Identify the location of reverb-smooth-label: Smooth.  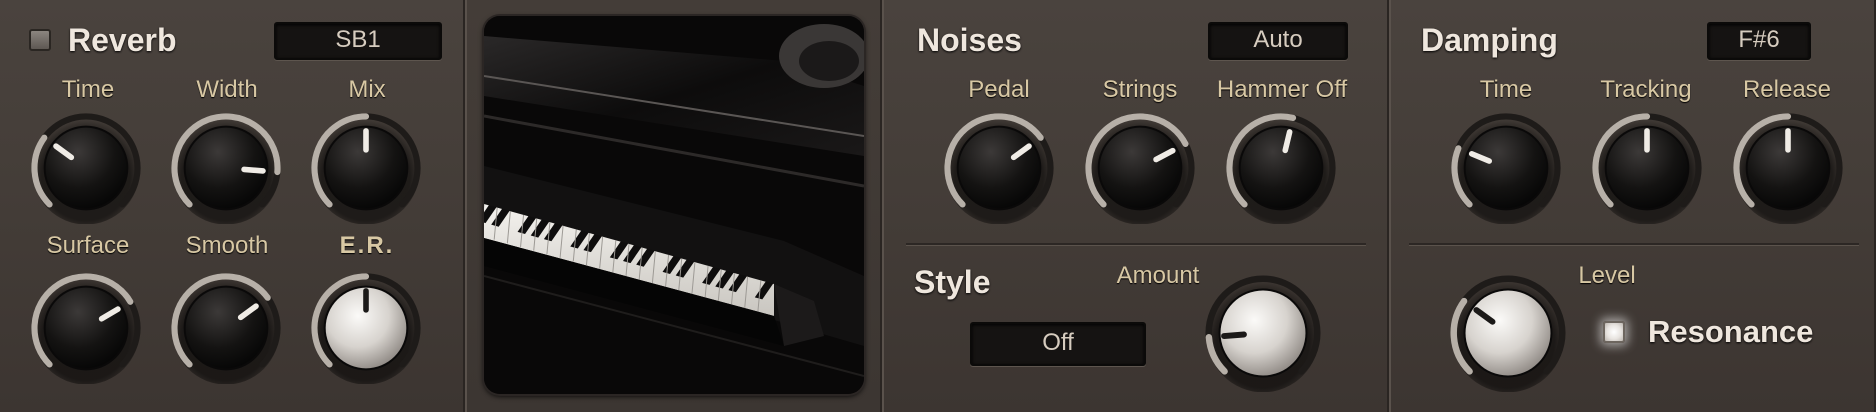
(227, 245).